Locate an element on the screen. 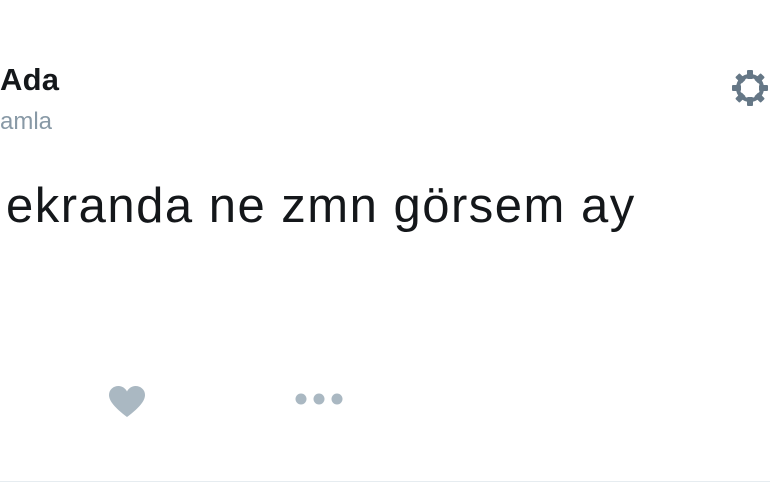  like-button is located at coordinates (127, 402).